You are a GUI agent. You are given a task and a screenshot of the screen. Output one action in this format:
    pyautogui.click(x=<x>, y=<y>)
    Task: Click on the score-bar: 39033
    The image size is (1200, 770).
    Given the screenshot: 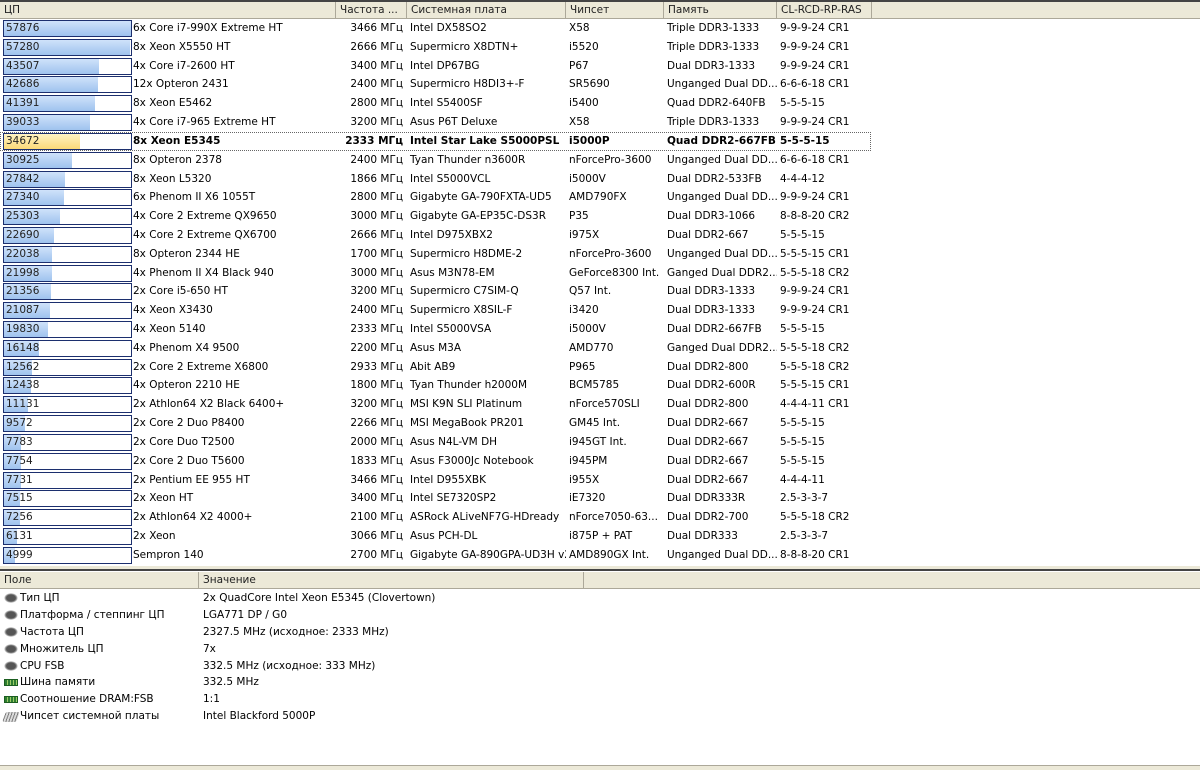 What is the action you would take?
    pyautogui.click(x=67, y=123)
    